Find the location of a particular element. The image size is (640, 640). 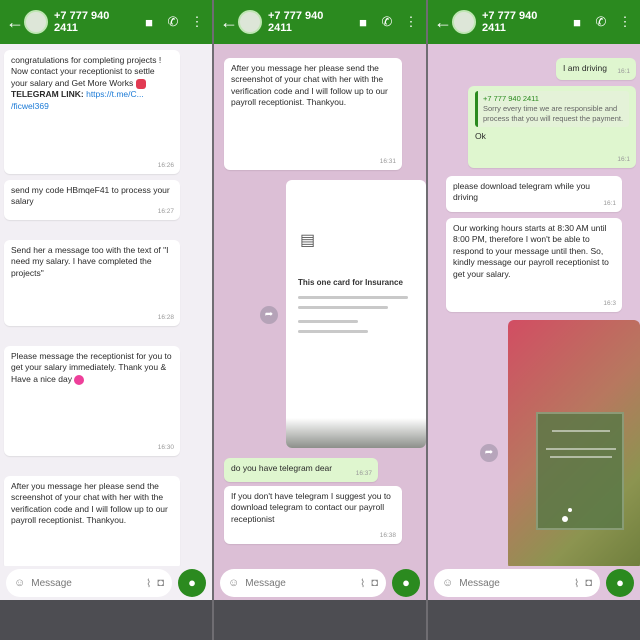

message-time: 16:38 is located at coordinates (387, 536).